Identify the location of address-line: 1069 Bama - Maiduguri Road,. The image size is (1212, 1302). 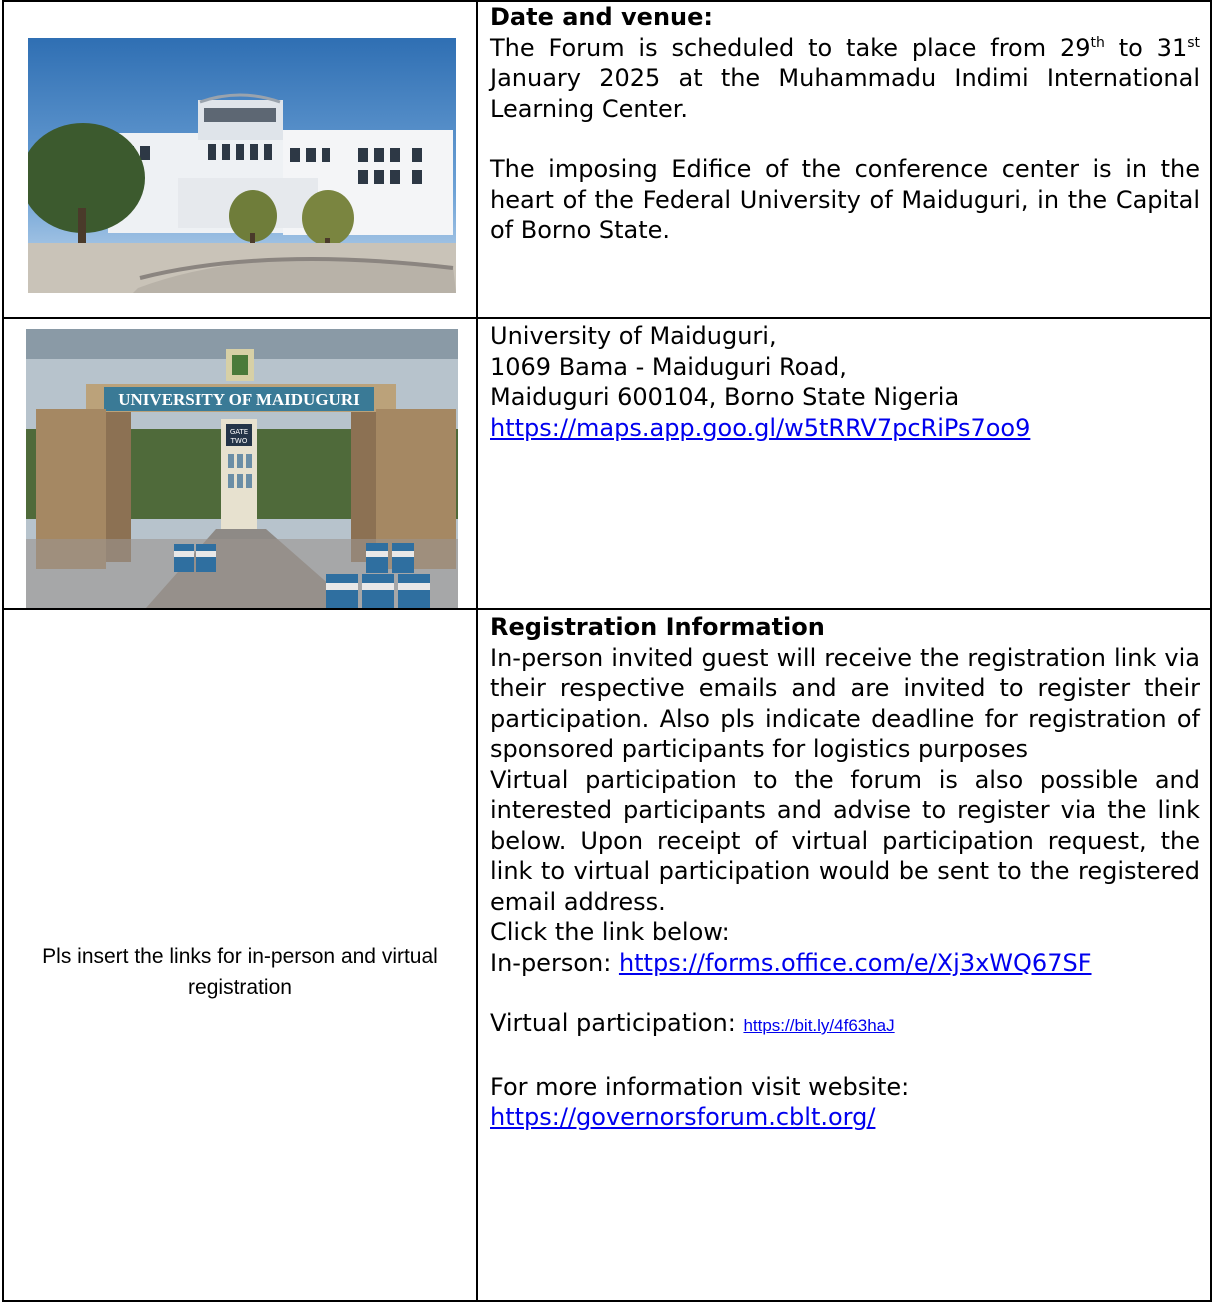
(668, 366).